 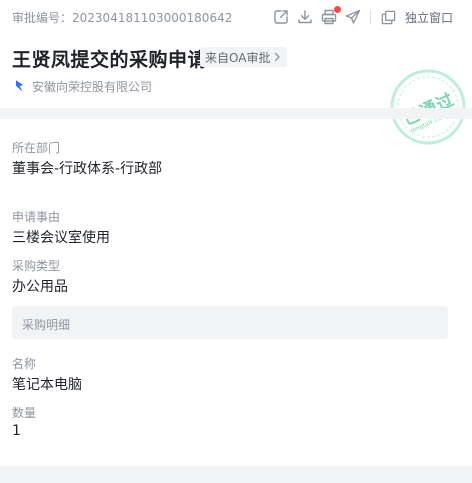 I want to click on approved-stamp: 已通过 dingtalk.com, so click(x=428, y=107).